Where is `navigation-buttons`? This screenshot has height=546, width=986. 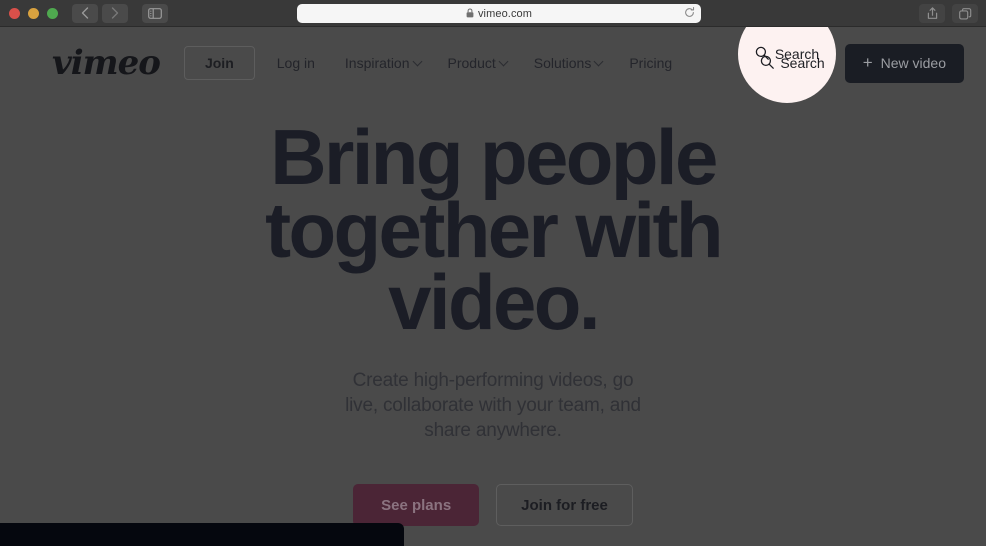 navigation-buttons is located at coordinates (100, 13).